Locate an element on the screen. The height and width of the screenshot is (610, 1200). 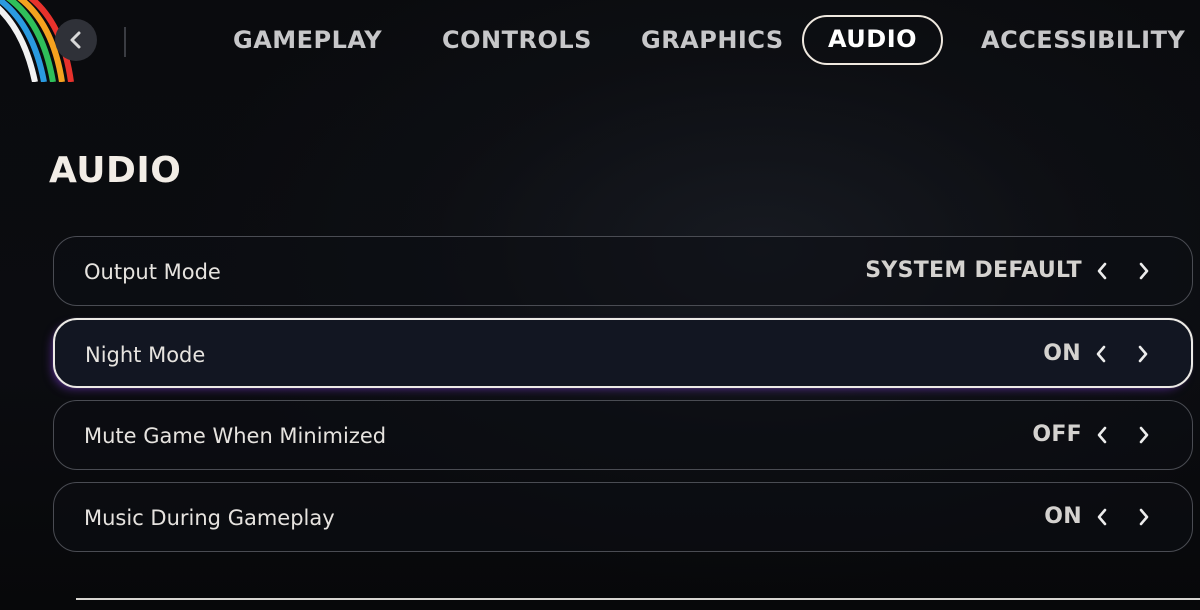
section-divider is located at coordinates (638, 599).